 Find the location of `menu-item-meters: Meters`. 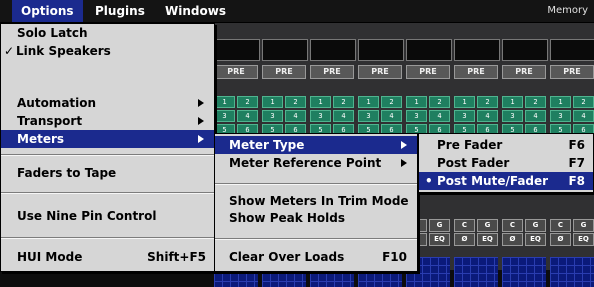

menu-item-meters: Meters is located at coordinates (107, 139).